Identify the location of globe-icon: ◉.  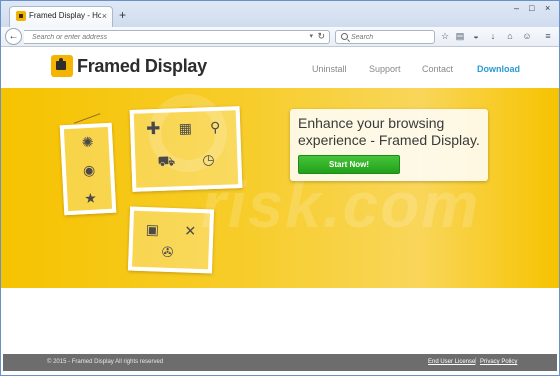
(89, 170).